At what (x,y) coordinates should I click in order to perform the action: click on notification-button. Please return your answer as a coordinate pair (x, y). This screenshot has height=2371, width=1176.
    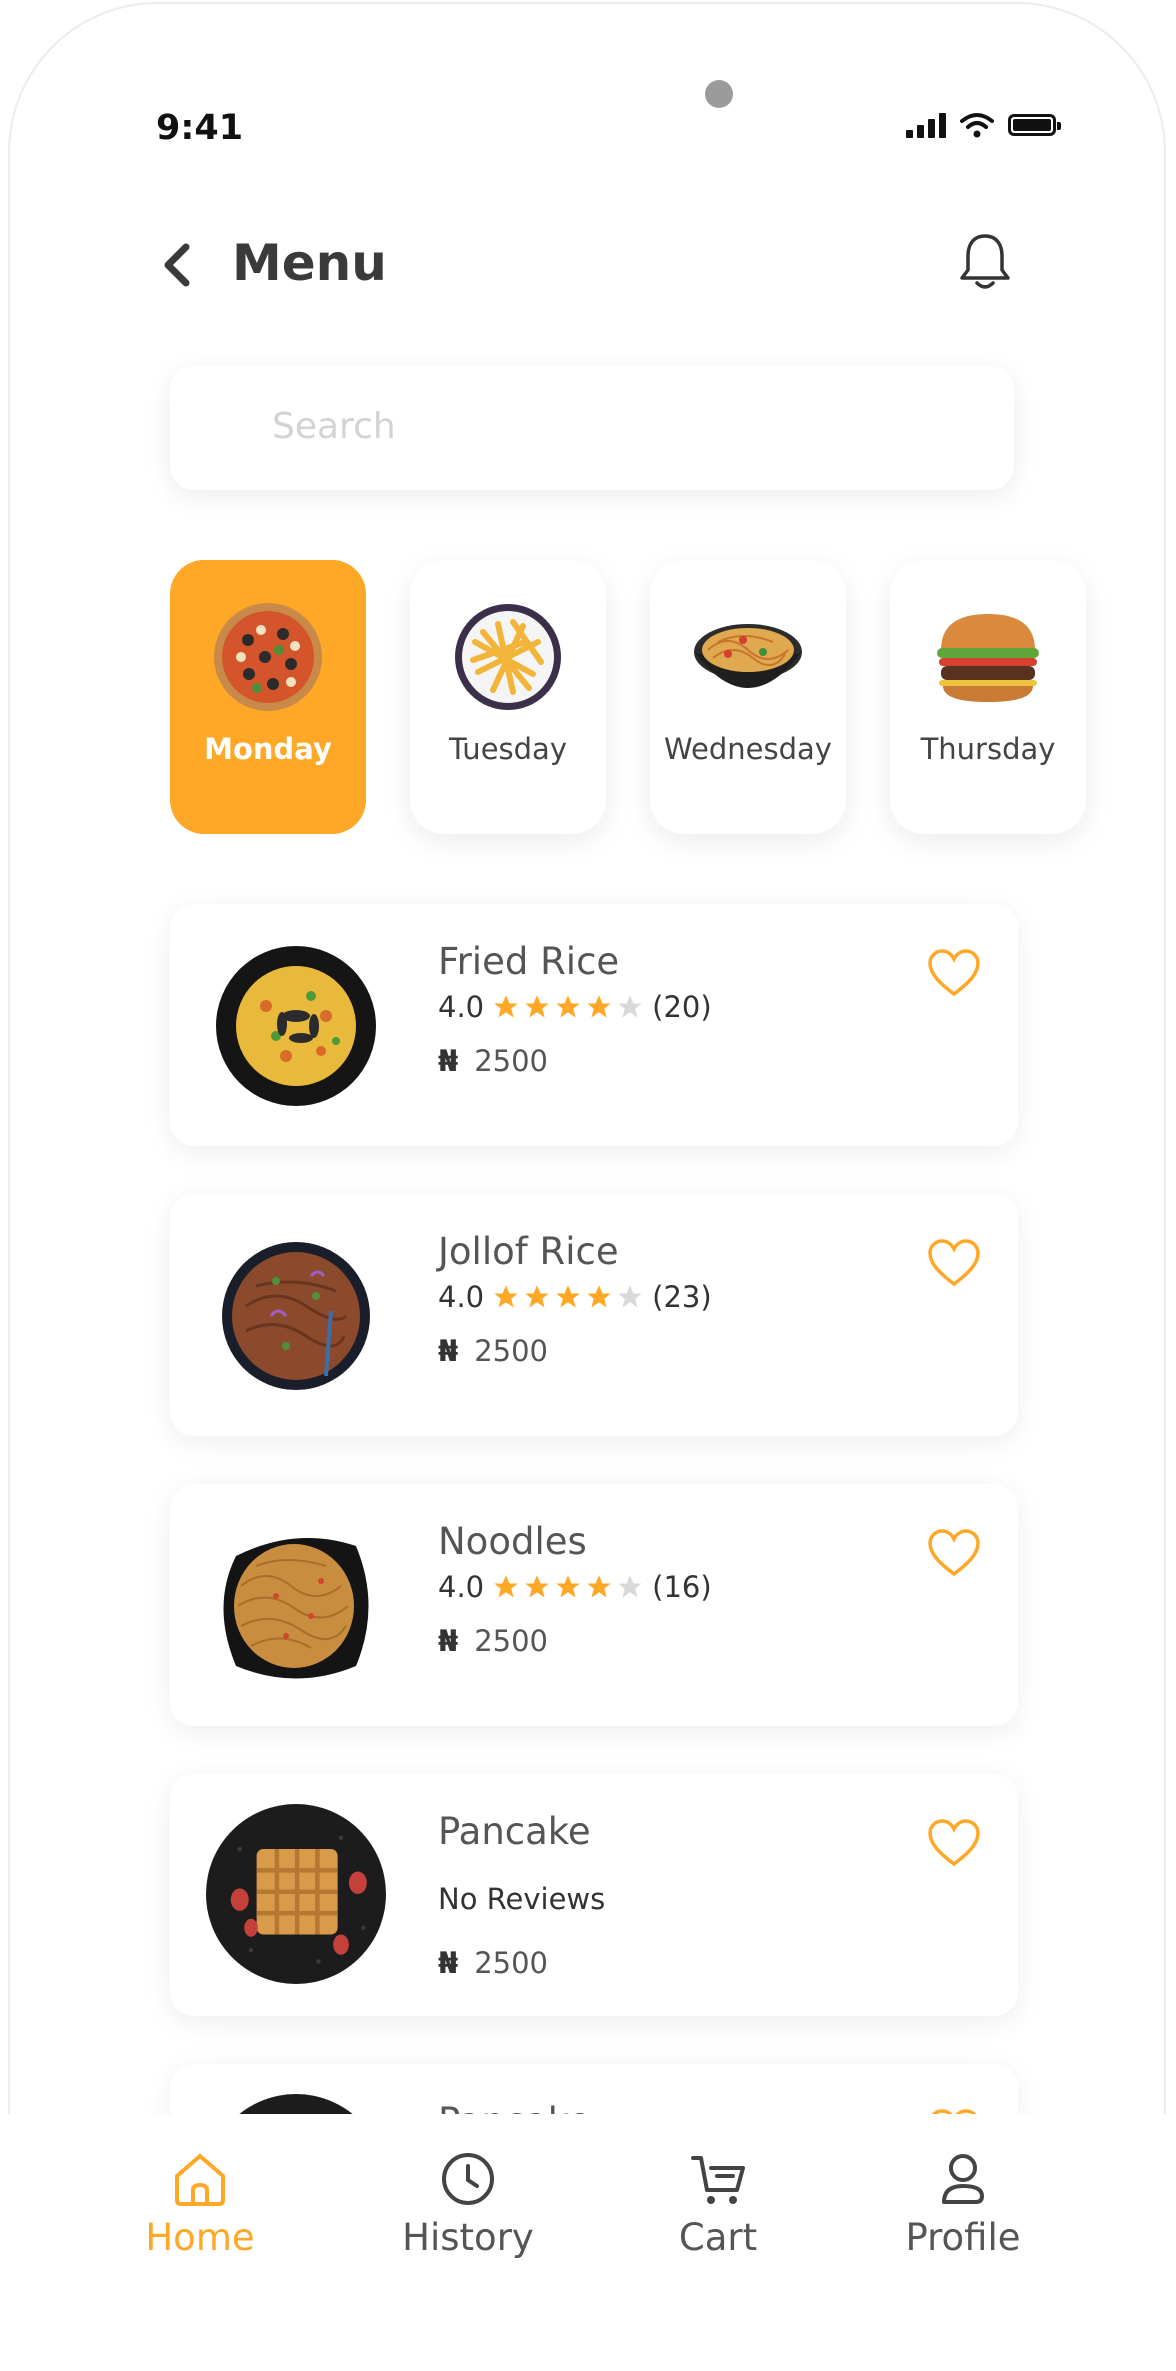
    Looking at the image, I should click on (985, 262).